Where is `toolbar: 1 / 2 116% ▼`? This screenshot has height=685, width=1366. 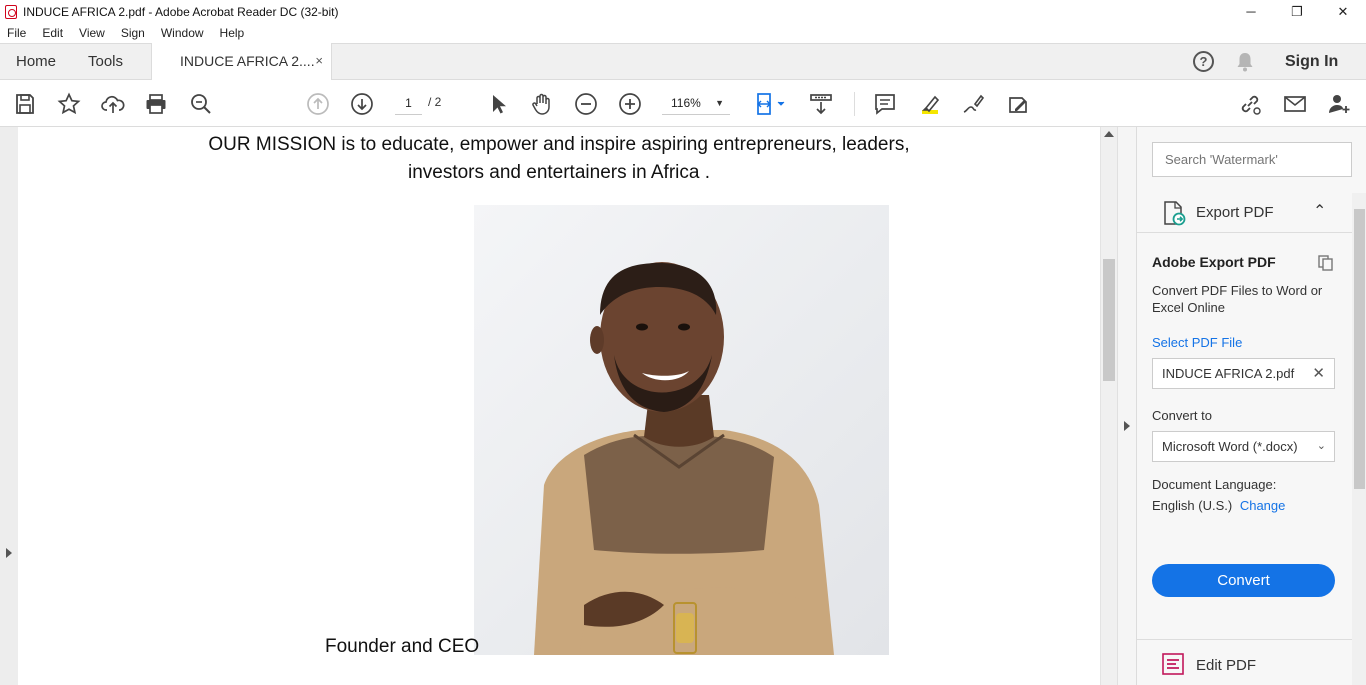 toolbar: 1 / 2 116% ▼ is located at coordinates (683, 103).